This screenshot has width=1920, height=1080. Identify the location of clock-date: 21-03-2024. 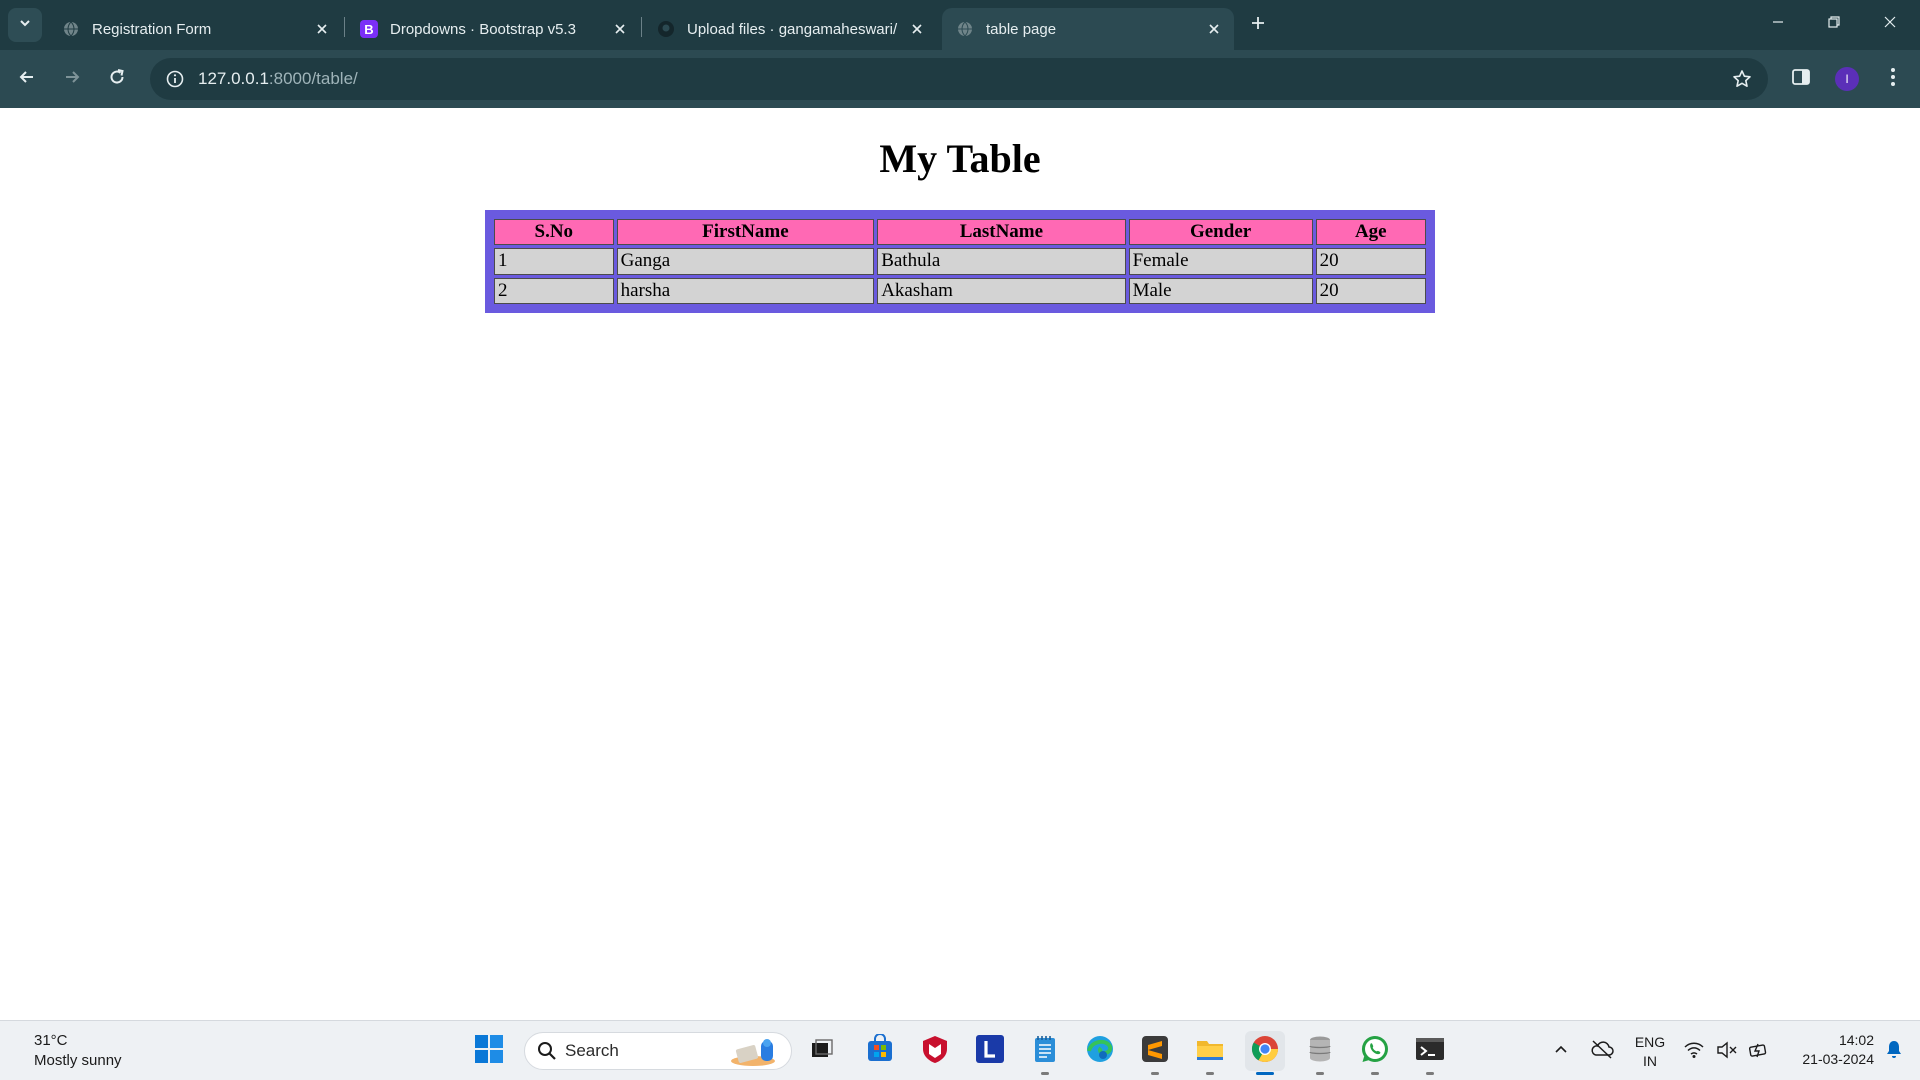
(1838, 1059).